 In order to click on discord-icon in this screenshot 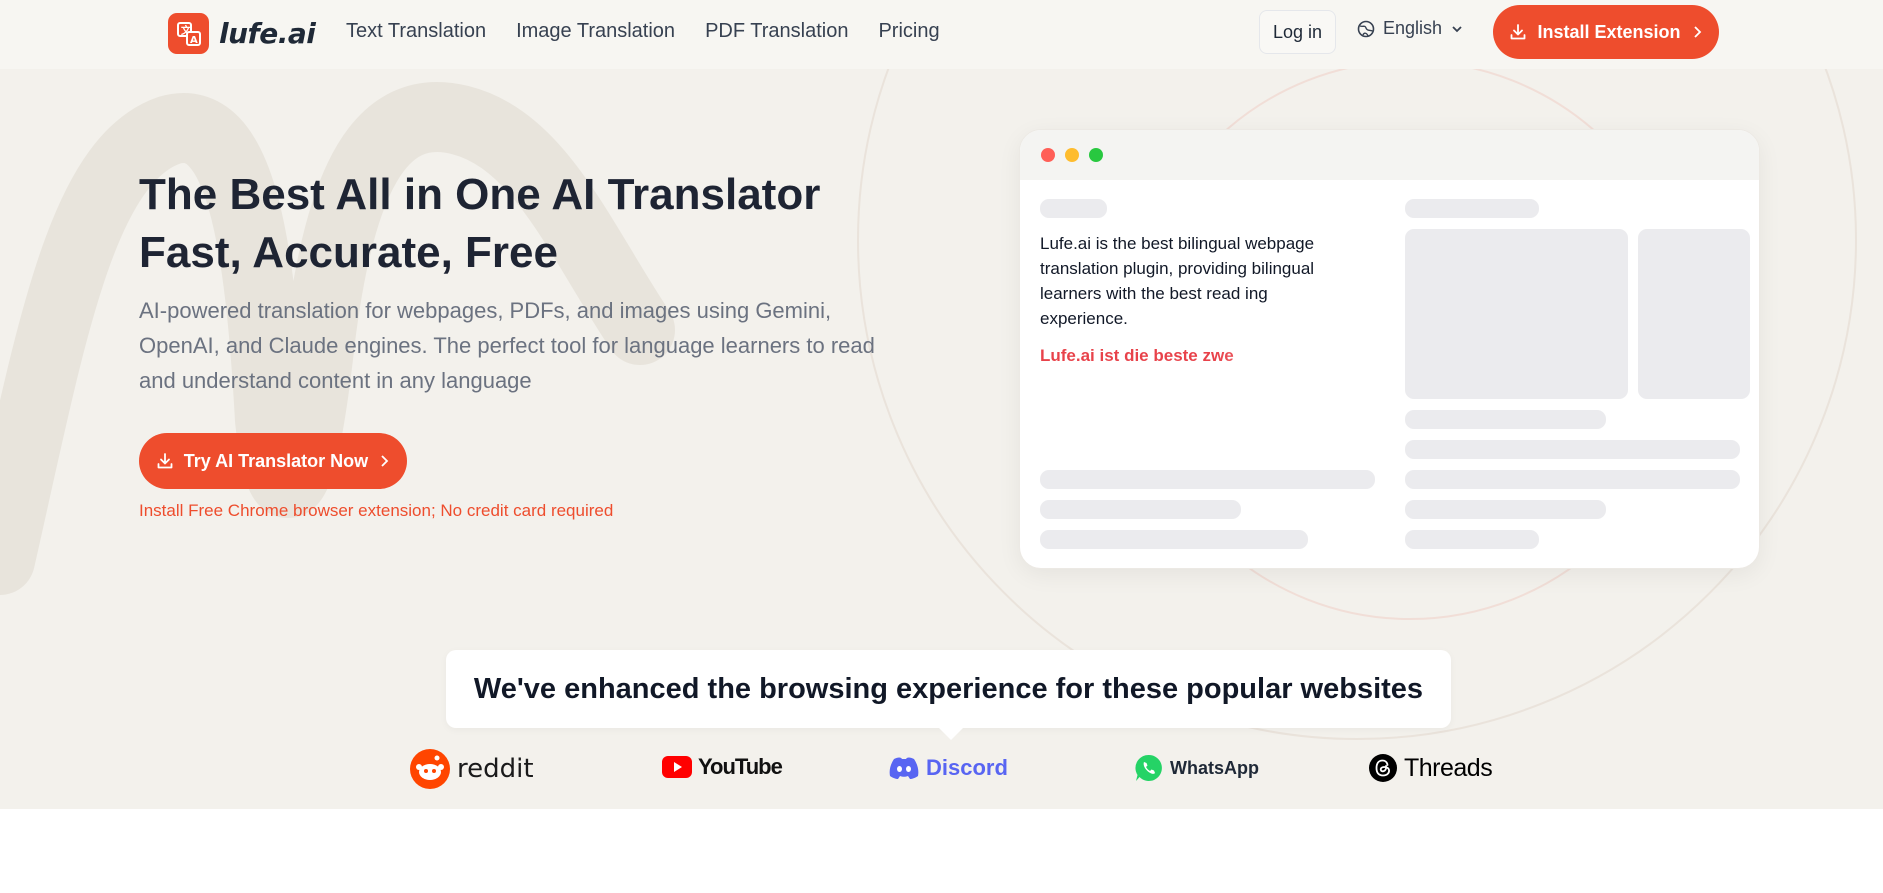, I will do `click(904, 768)`.